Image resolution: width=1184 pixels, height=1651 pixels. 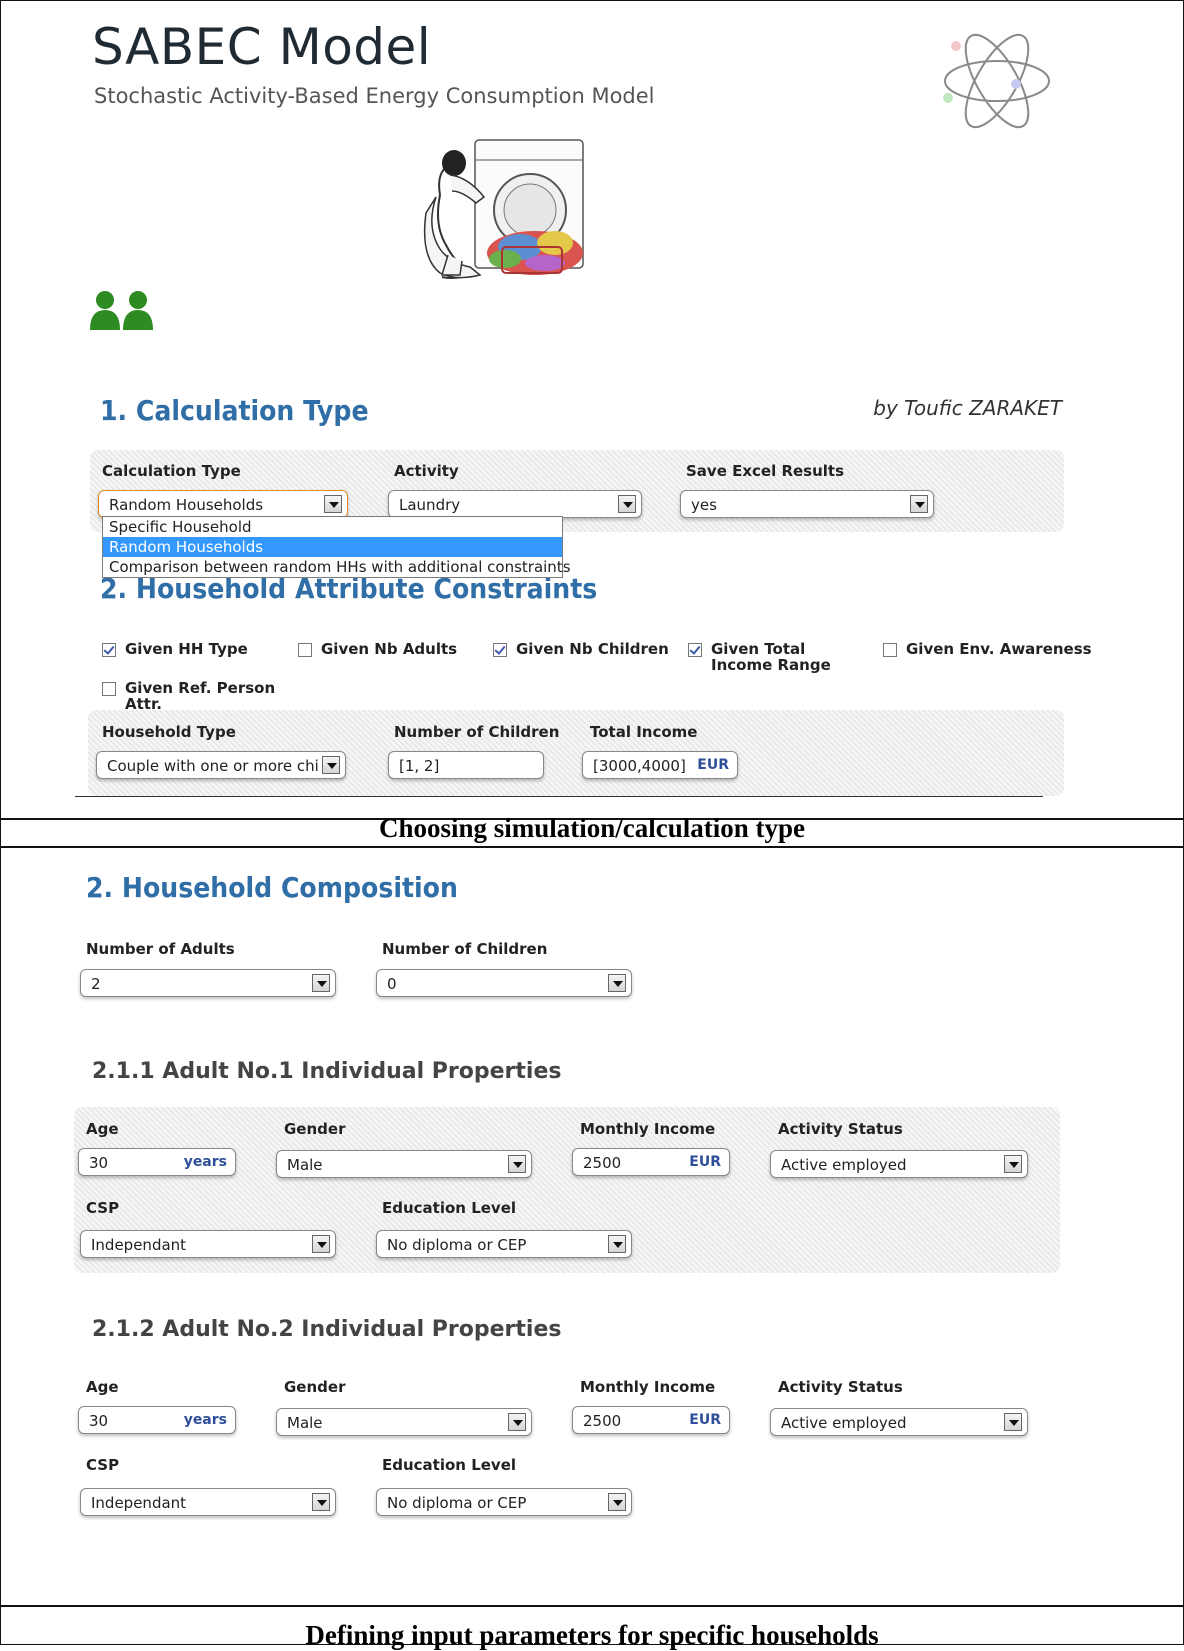 What do you see at coordinates (332, 527) in the screenshot?
I see `dropdown-option: Specific Household` at bounding box center [332, 527].